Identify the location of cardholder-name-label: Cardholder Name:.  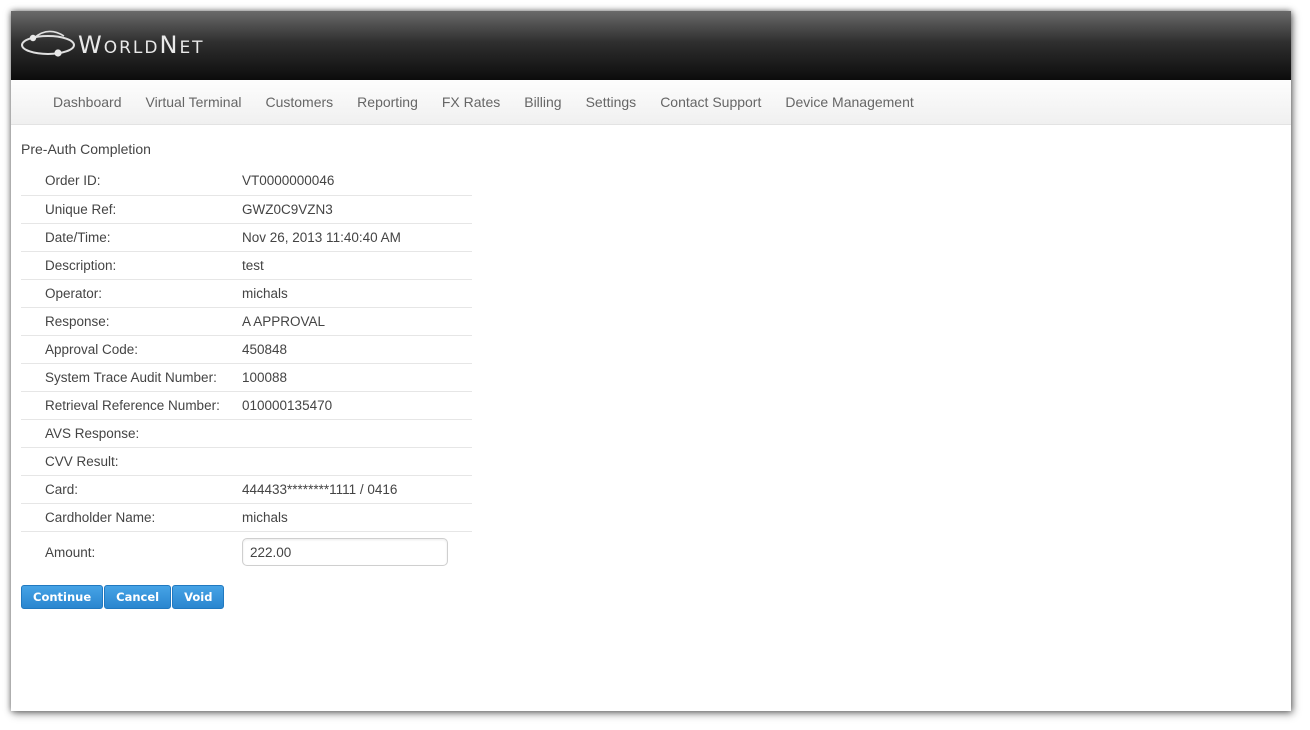
(131, 517).